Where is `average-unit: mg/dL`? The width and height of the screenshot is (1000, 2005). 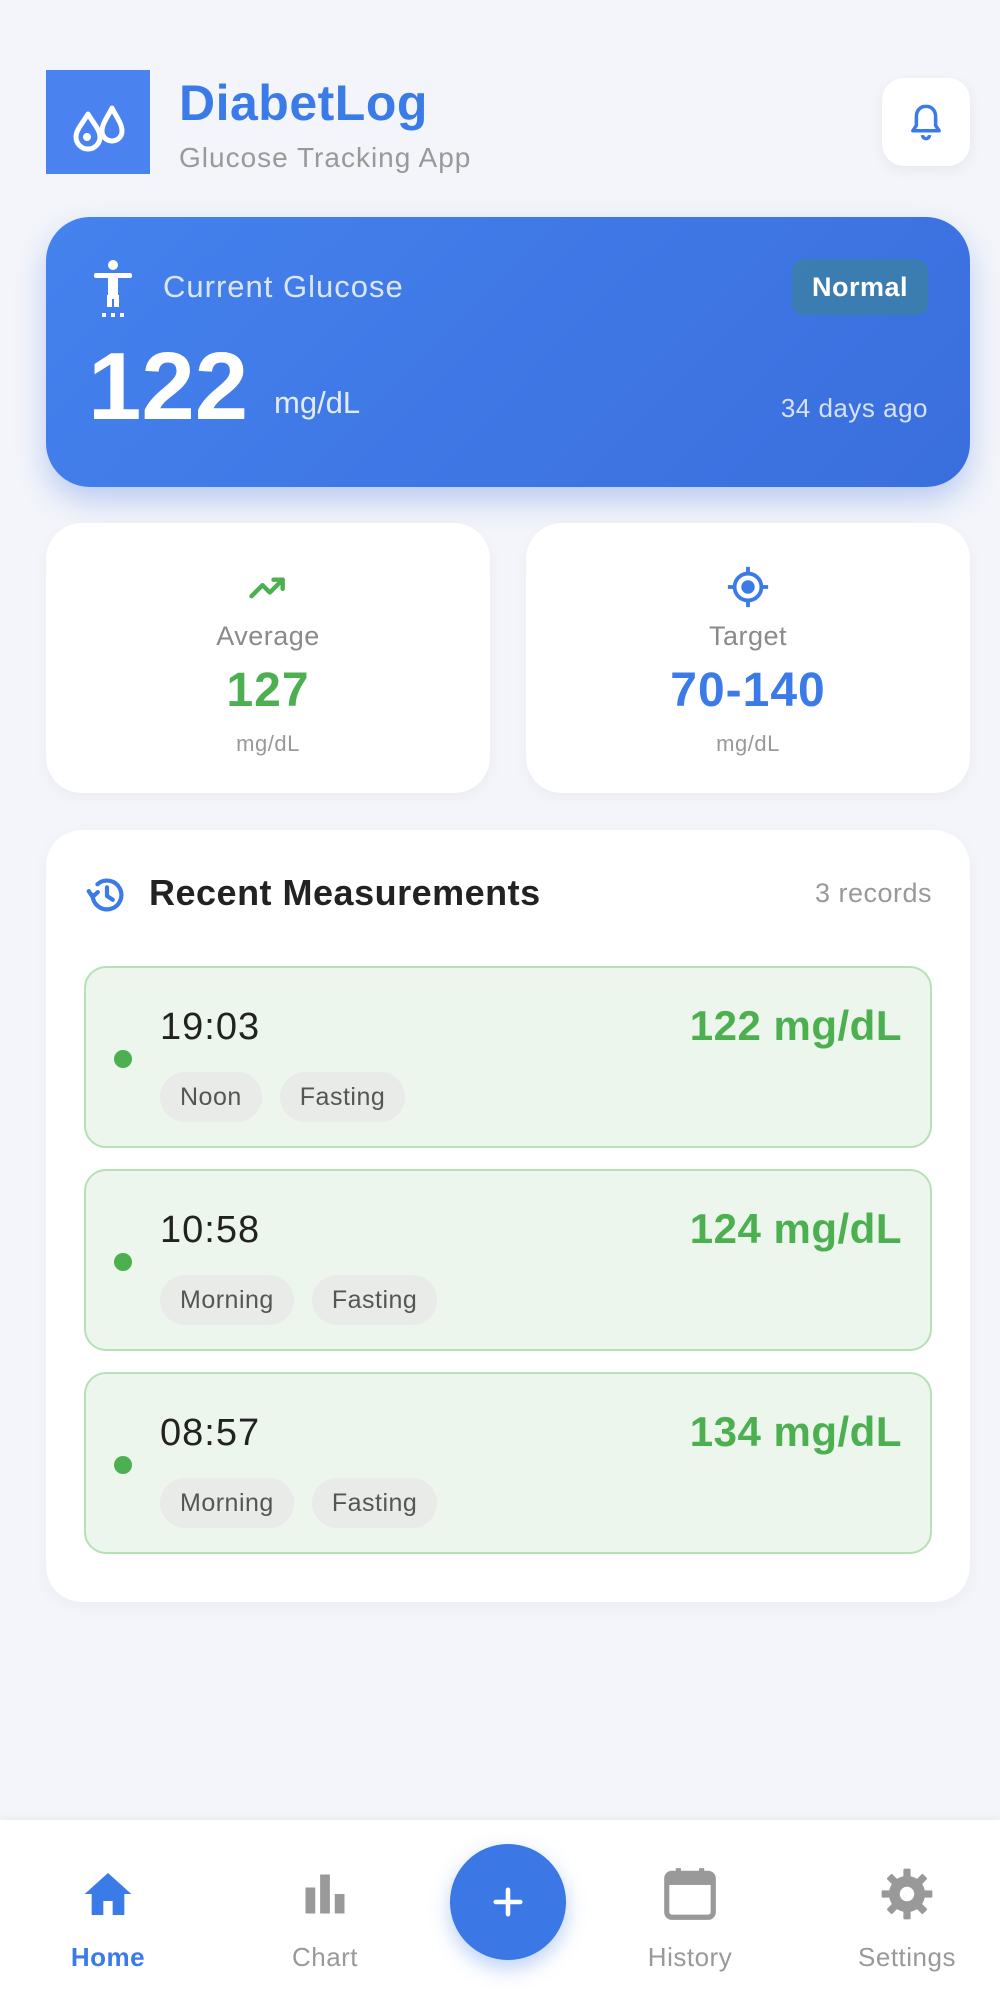
average-unit: mg/dL is located at coordinates (268, 743).